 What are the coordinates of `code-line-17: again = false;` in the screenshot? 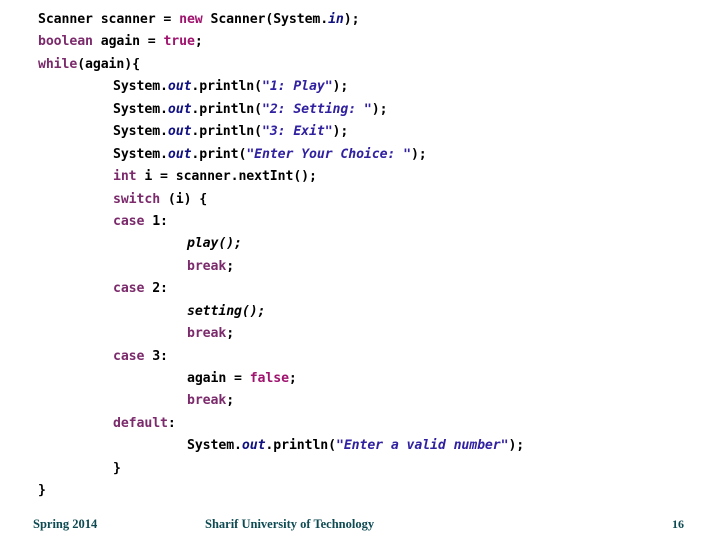 It's located at (360, 379).